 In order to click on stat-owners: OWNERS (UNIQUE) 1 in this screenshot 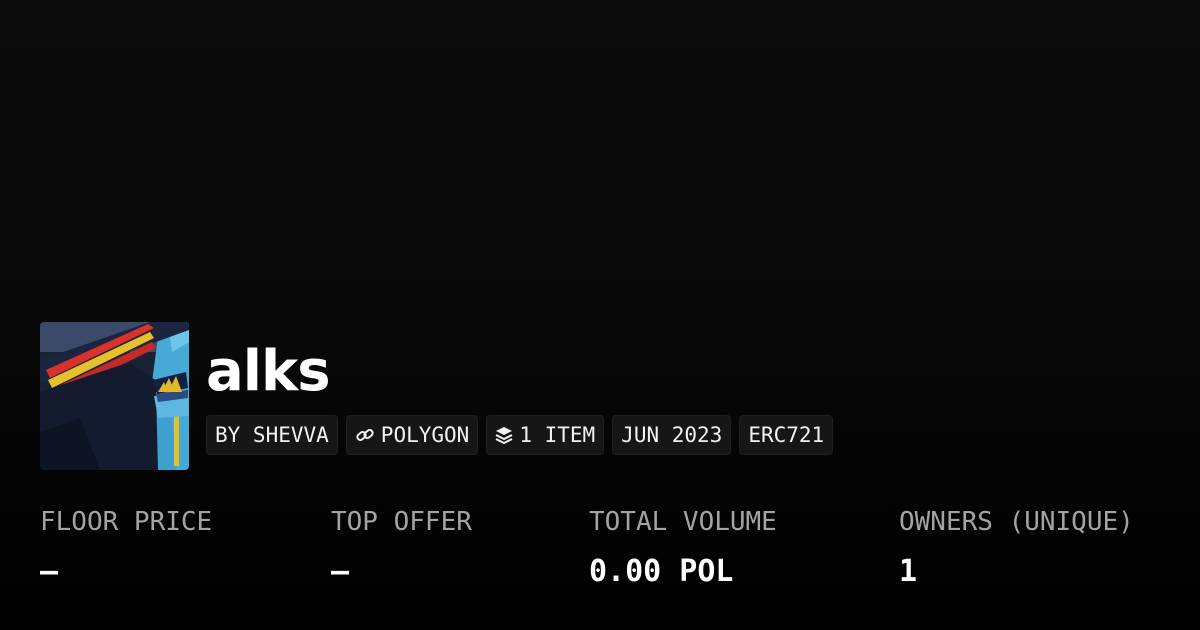, I will do `click(1016, 547)`.